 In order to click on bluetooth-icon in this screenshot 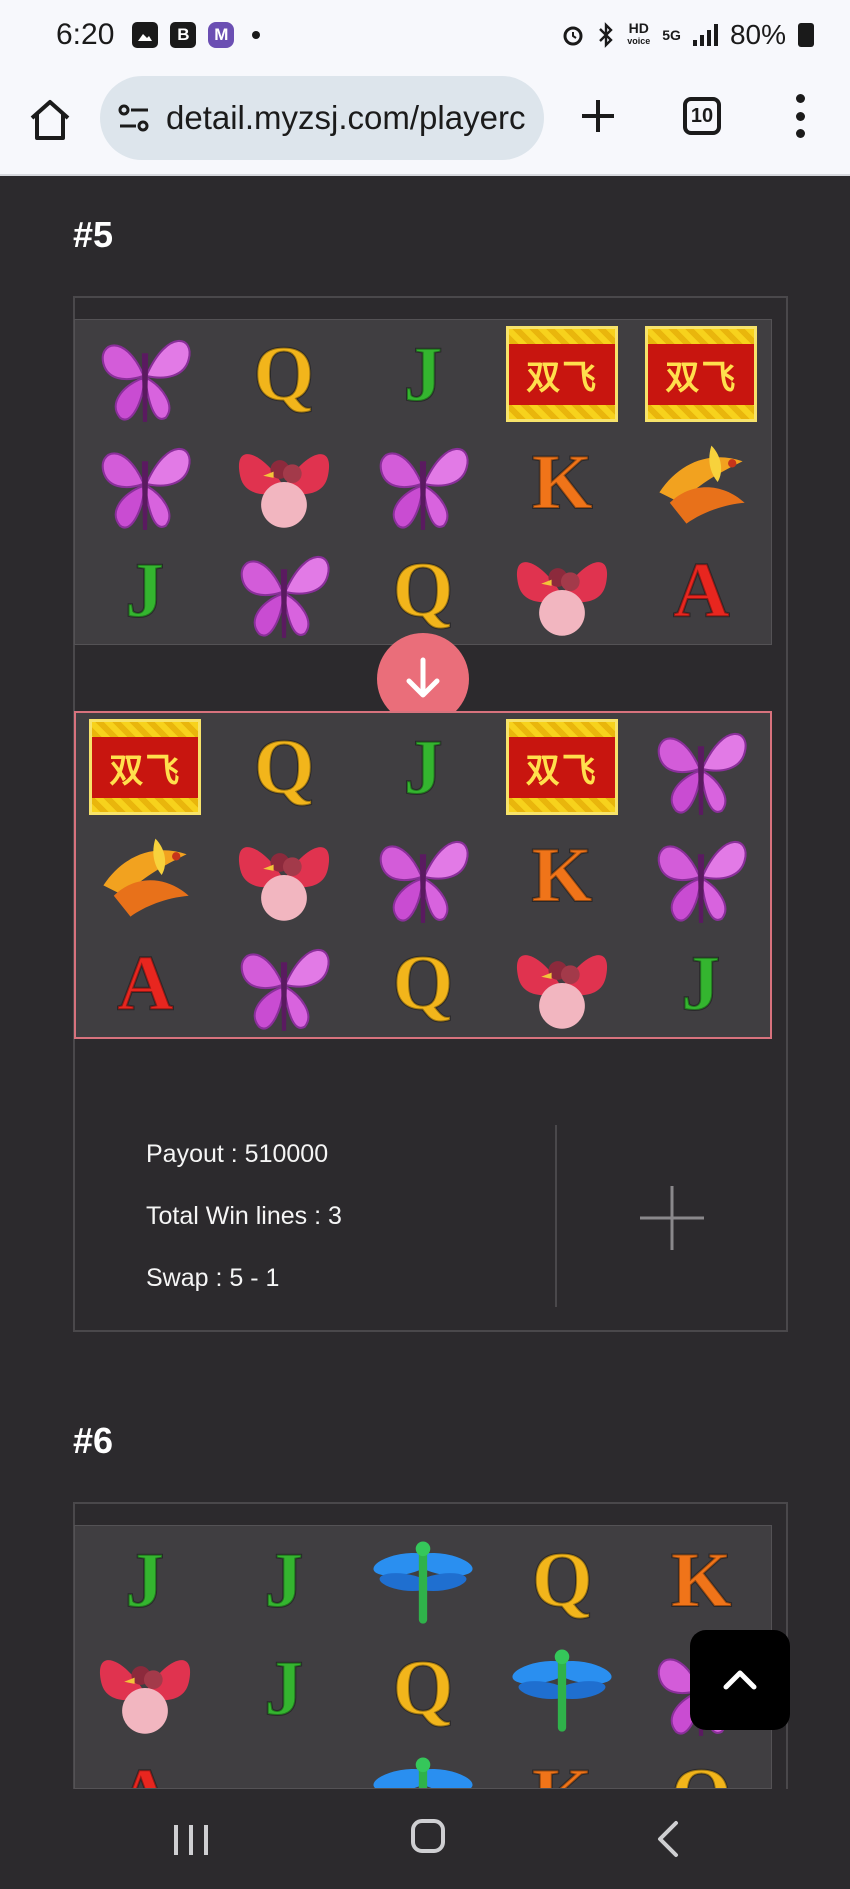, I will do `click(606, 35)`.